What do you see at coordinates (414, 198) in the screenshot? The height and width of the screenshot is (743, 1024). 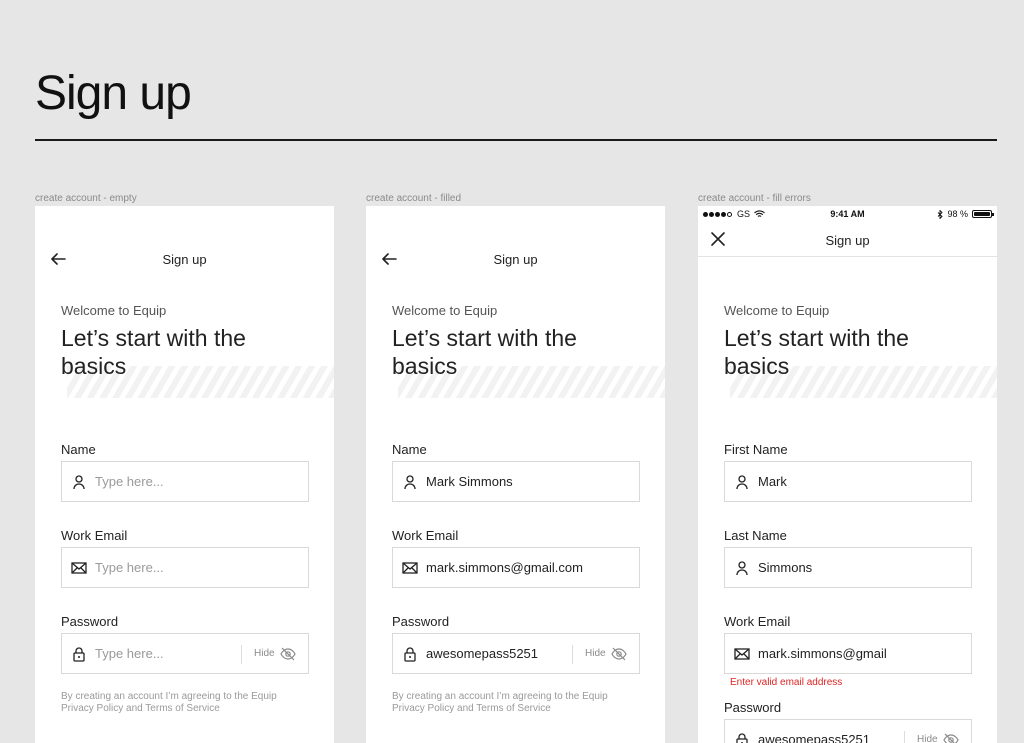 I see `frame-caption-filled: create account - filled` at bounding box center [414, 198].